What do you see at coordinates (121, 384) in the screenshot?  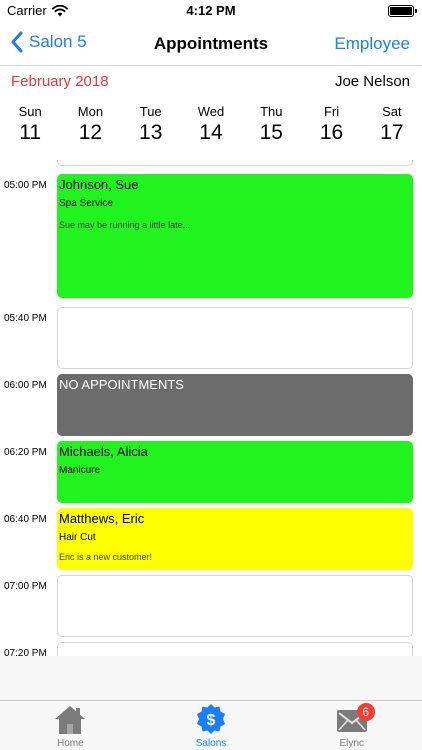 I see `slot-client: NO APPOINTMENTS` at bounding box center [121, 384].